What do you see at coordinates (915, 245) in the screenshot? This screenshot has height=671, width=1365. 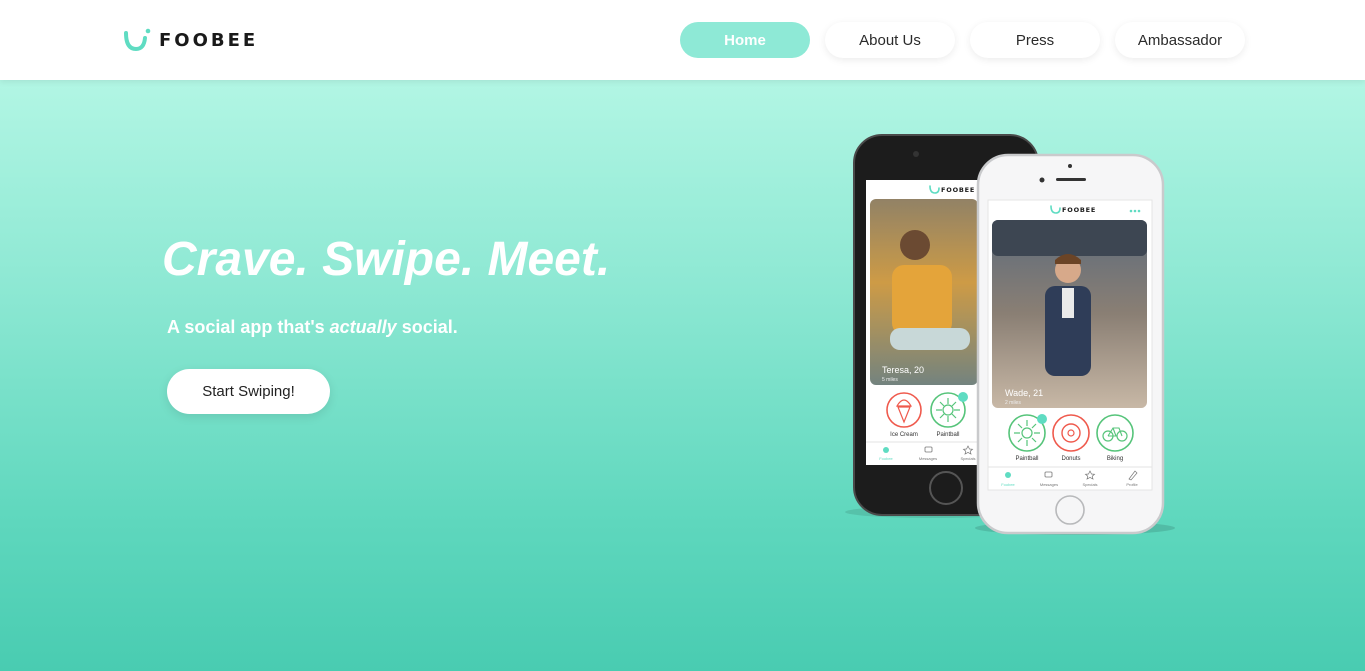 I see `back-profile-photo` at bounding box center [915, 245].